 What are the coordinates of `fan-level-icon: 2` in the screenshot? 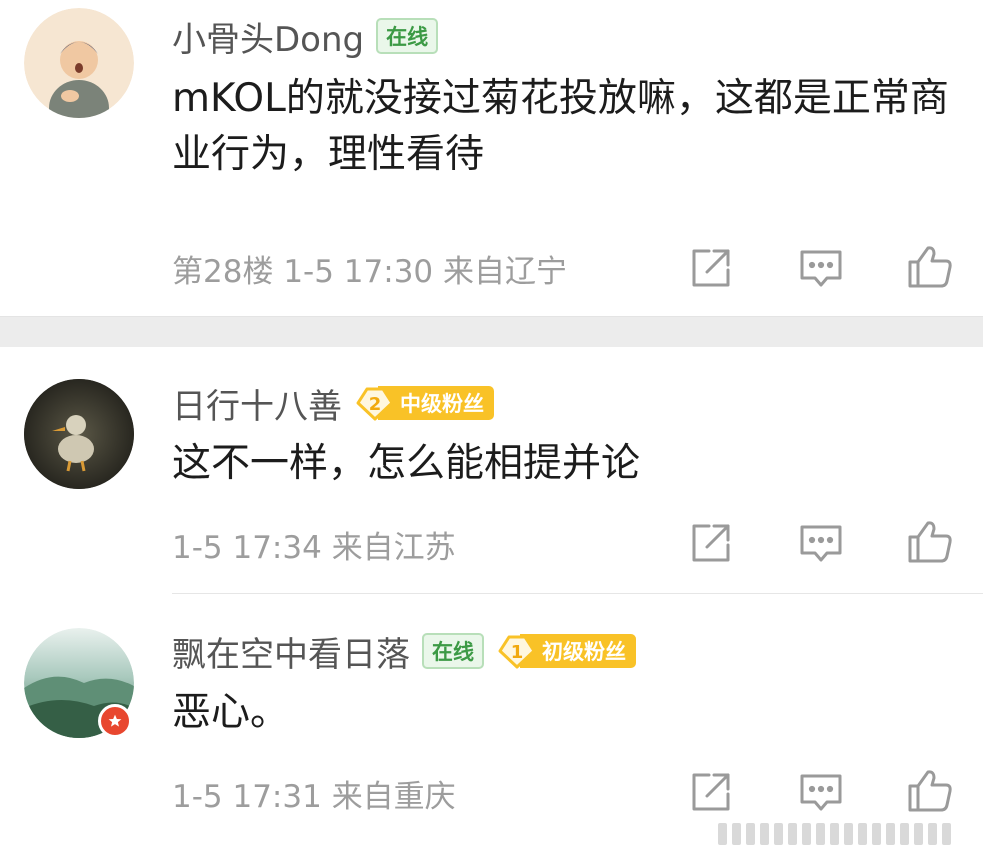 It's located at (375, 403).